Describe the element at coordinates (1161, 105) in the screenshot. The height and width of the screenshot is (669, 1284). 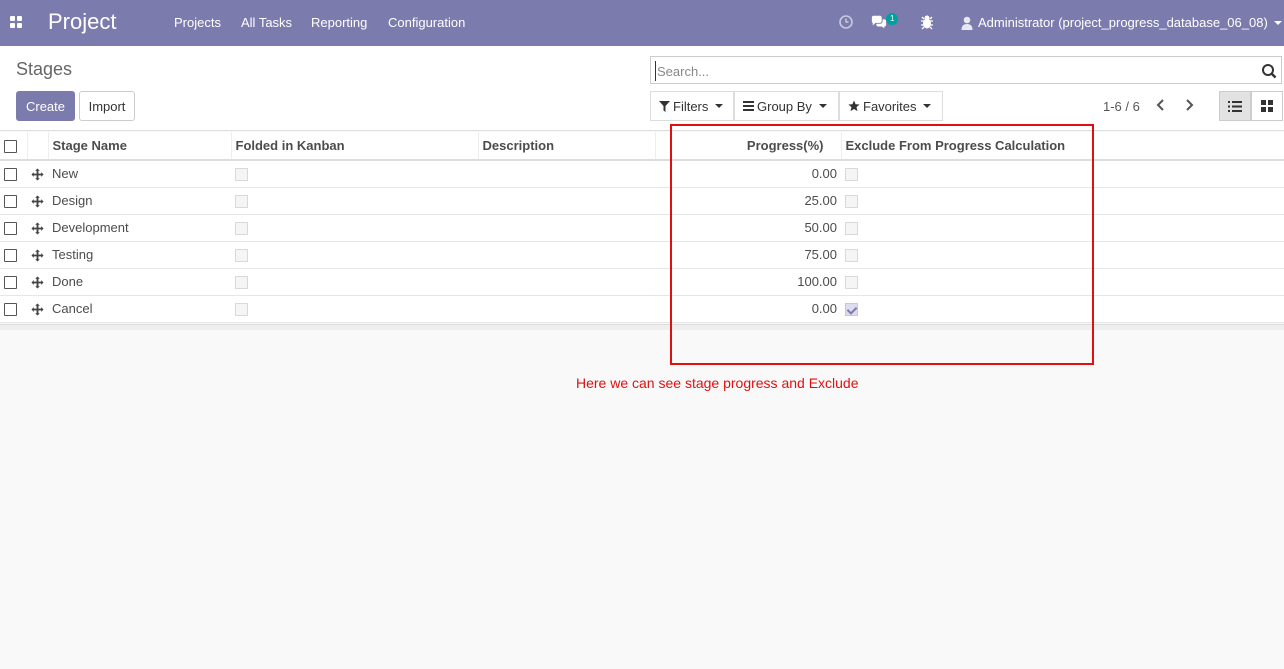
I see `chevron-left-icon` at that location.